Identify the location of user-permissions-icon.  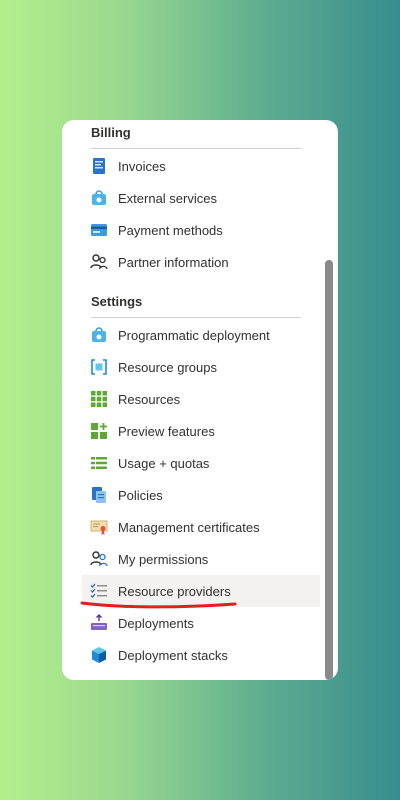
(99, 559).